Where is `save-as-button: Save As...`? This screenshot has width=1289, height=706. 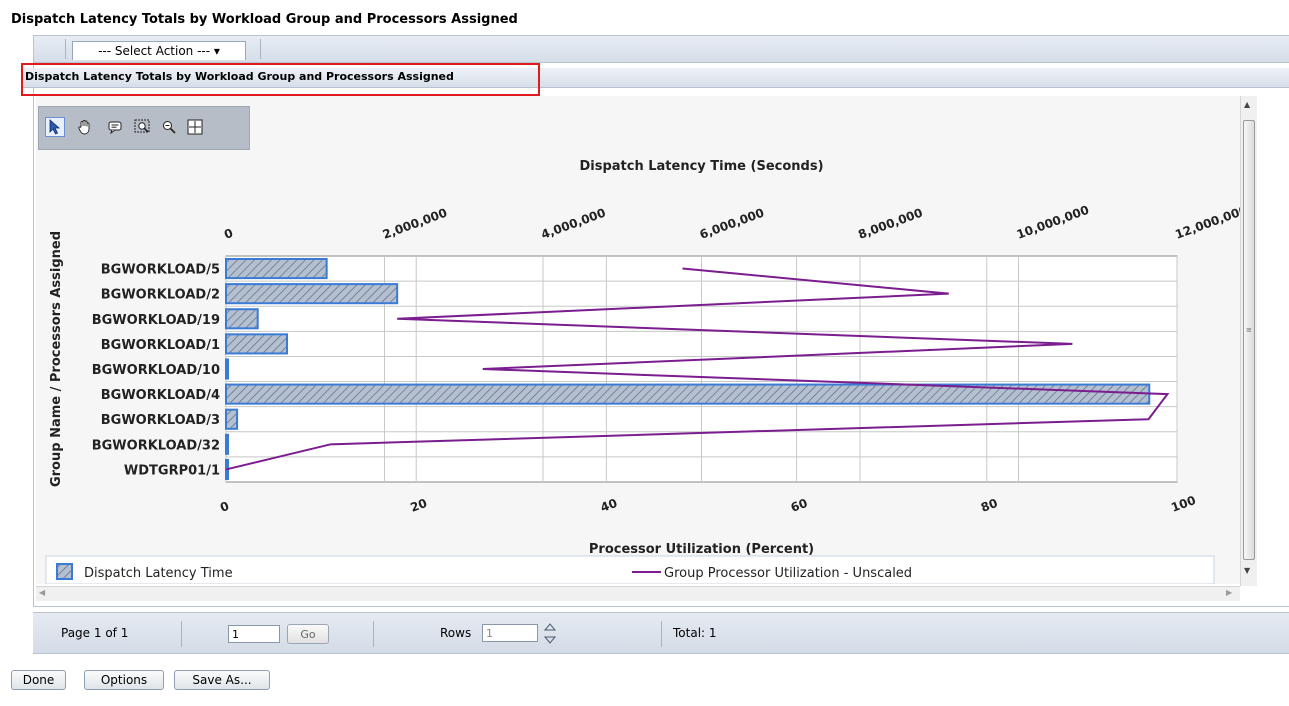 save-as-button: Save As... is located at coordinates (222, 680).